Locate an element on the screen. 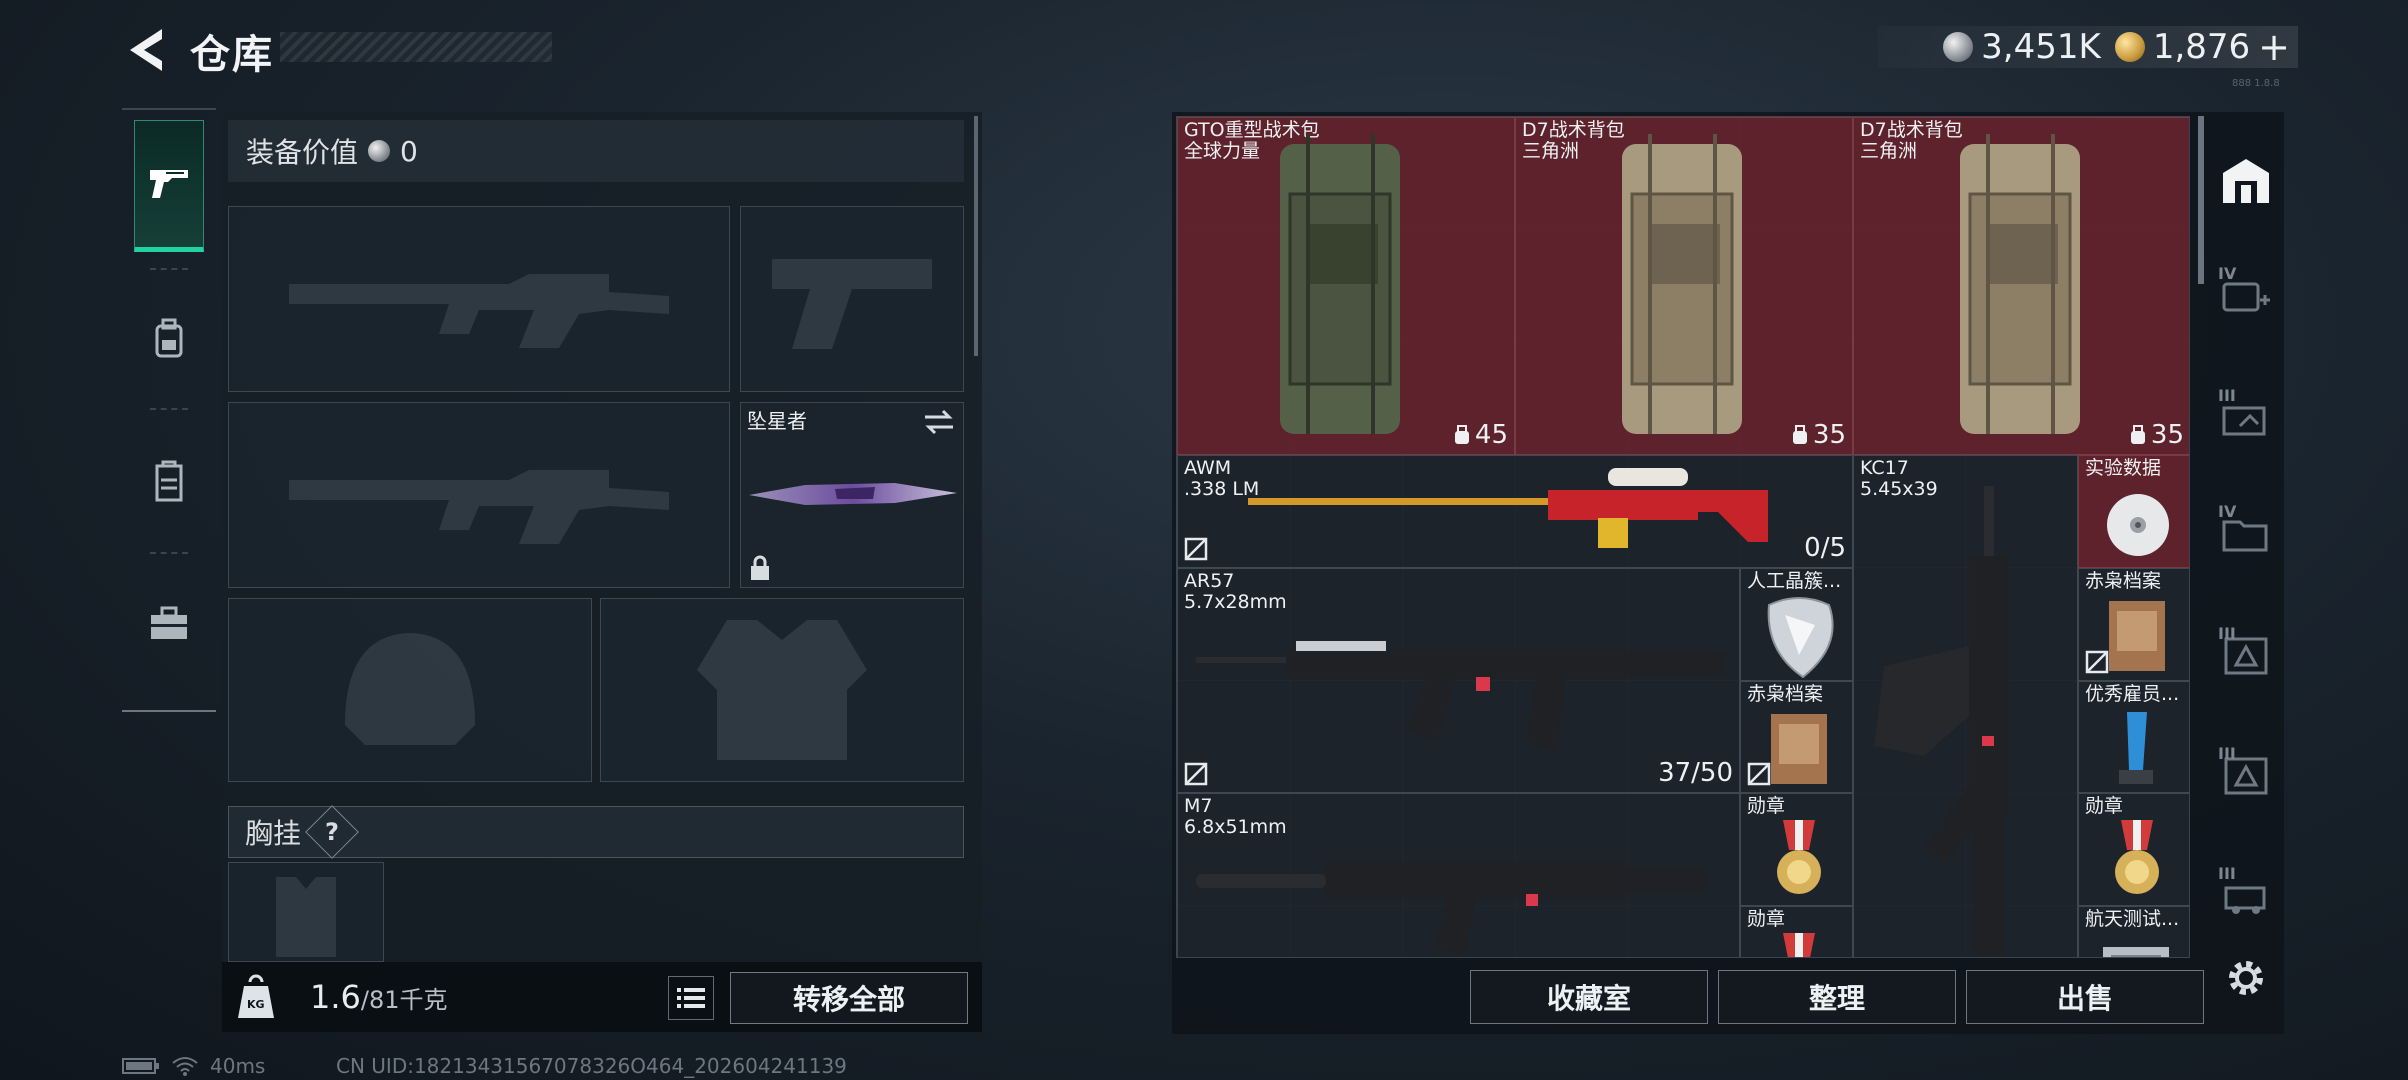 The image size is (2408, 1080). battery-icon is located at coordinates (140, 1066).